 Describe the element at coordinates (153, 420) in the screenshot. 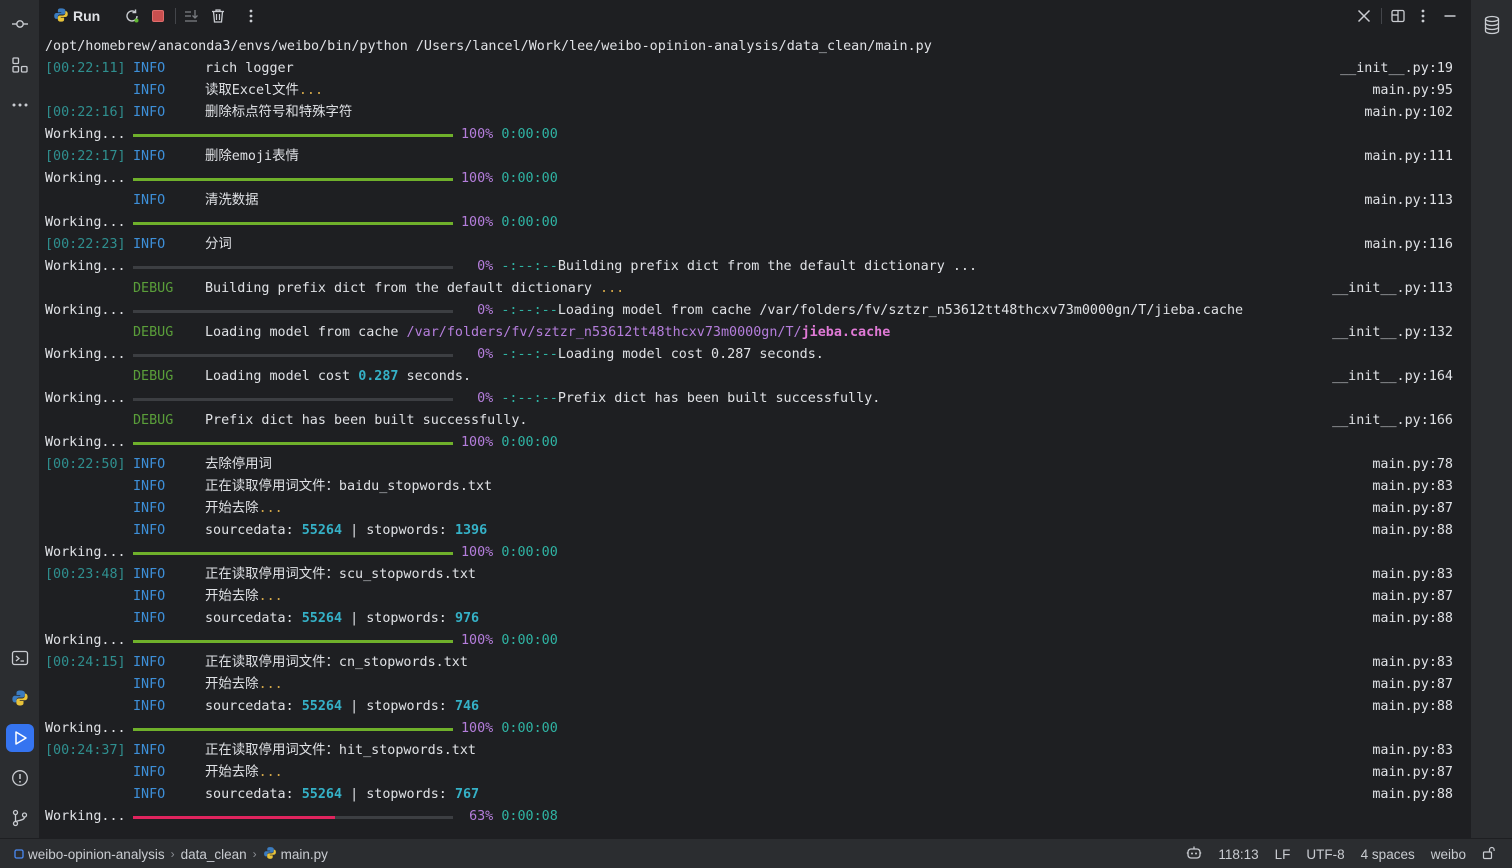

I see `log-level: DEBUG` at that location.